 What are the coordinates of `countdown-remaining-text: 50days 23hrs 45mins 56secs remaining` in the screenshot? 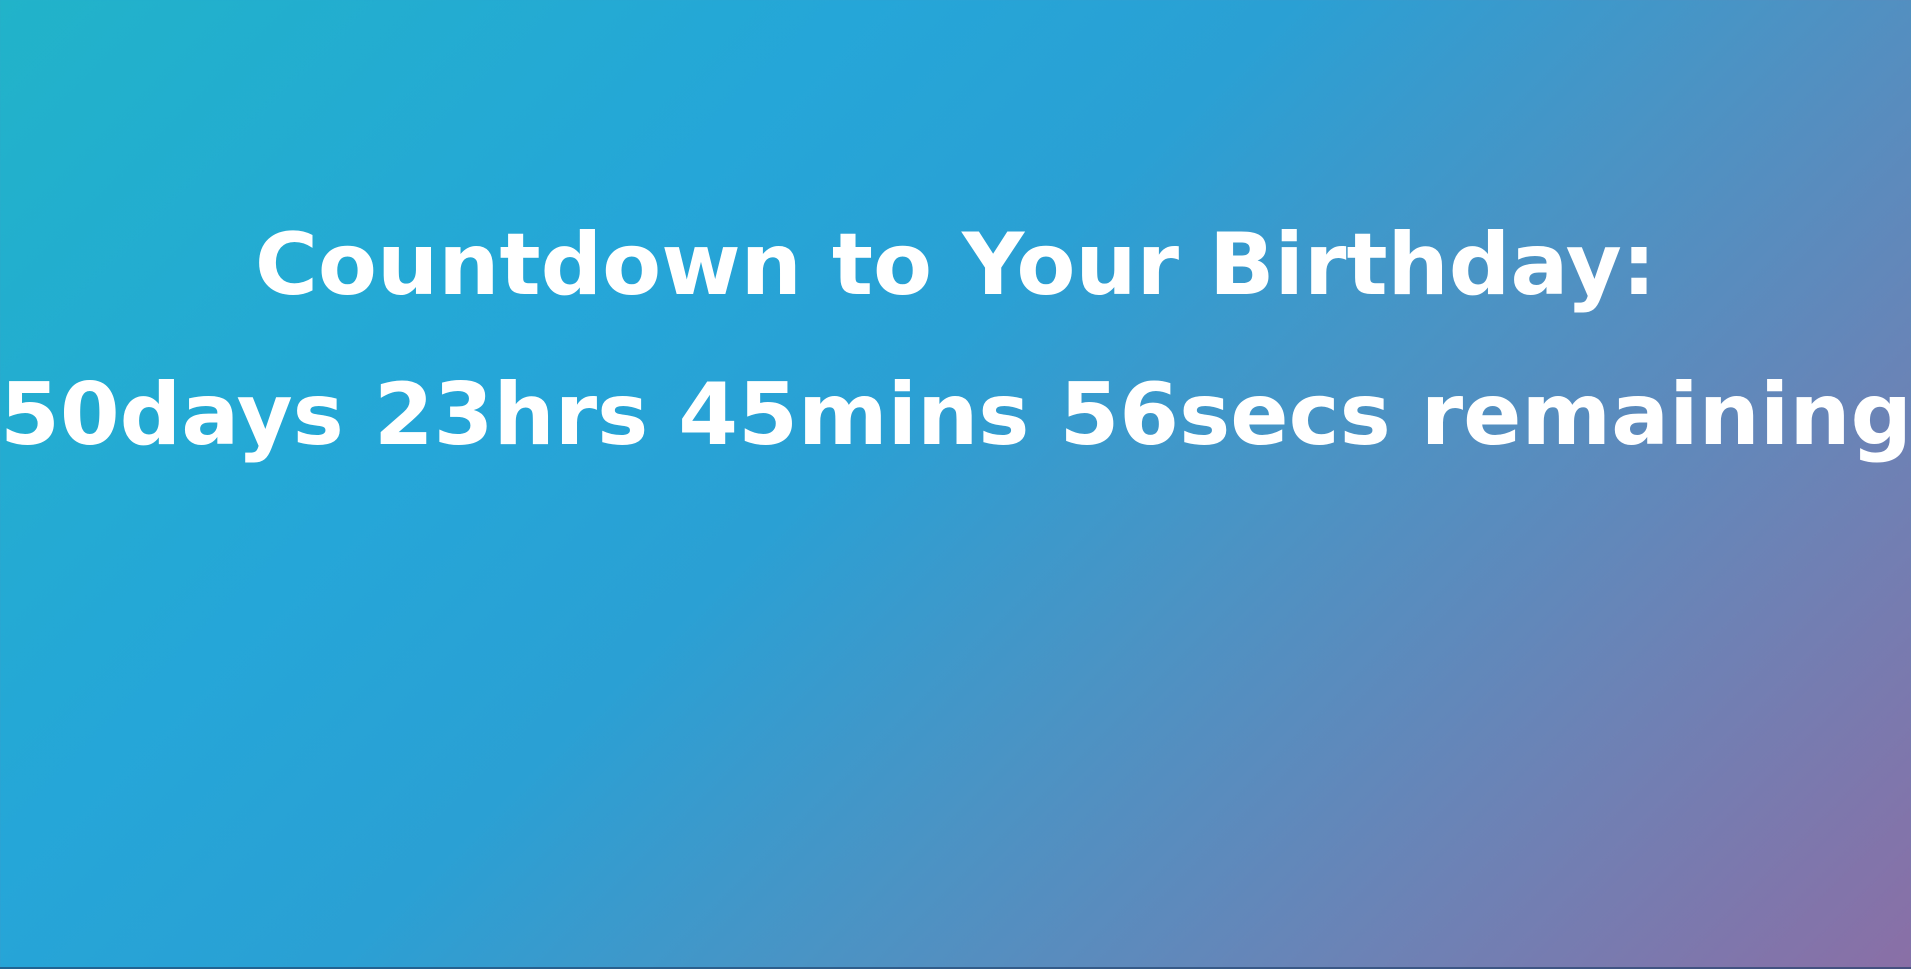 It's located at (955, 415).